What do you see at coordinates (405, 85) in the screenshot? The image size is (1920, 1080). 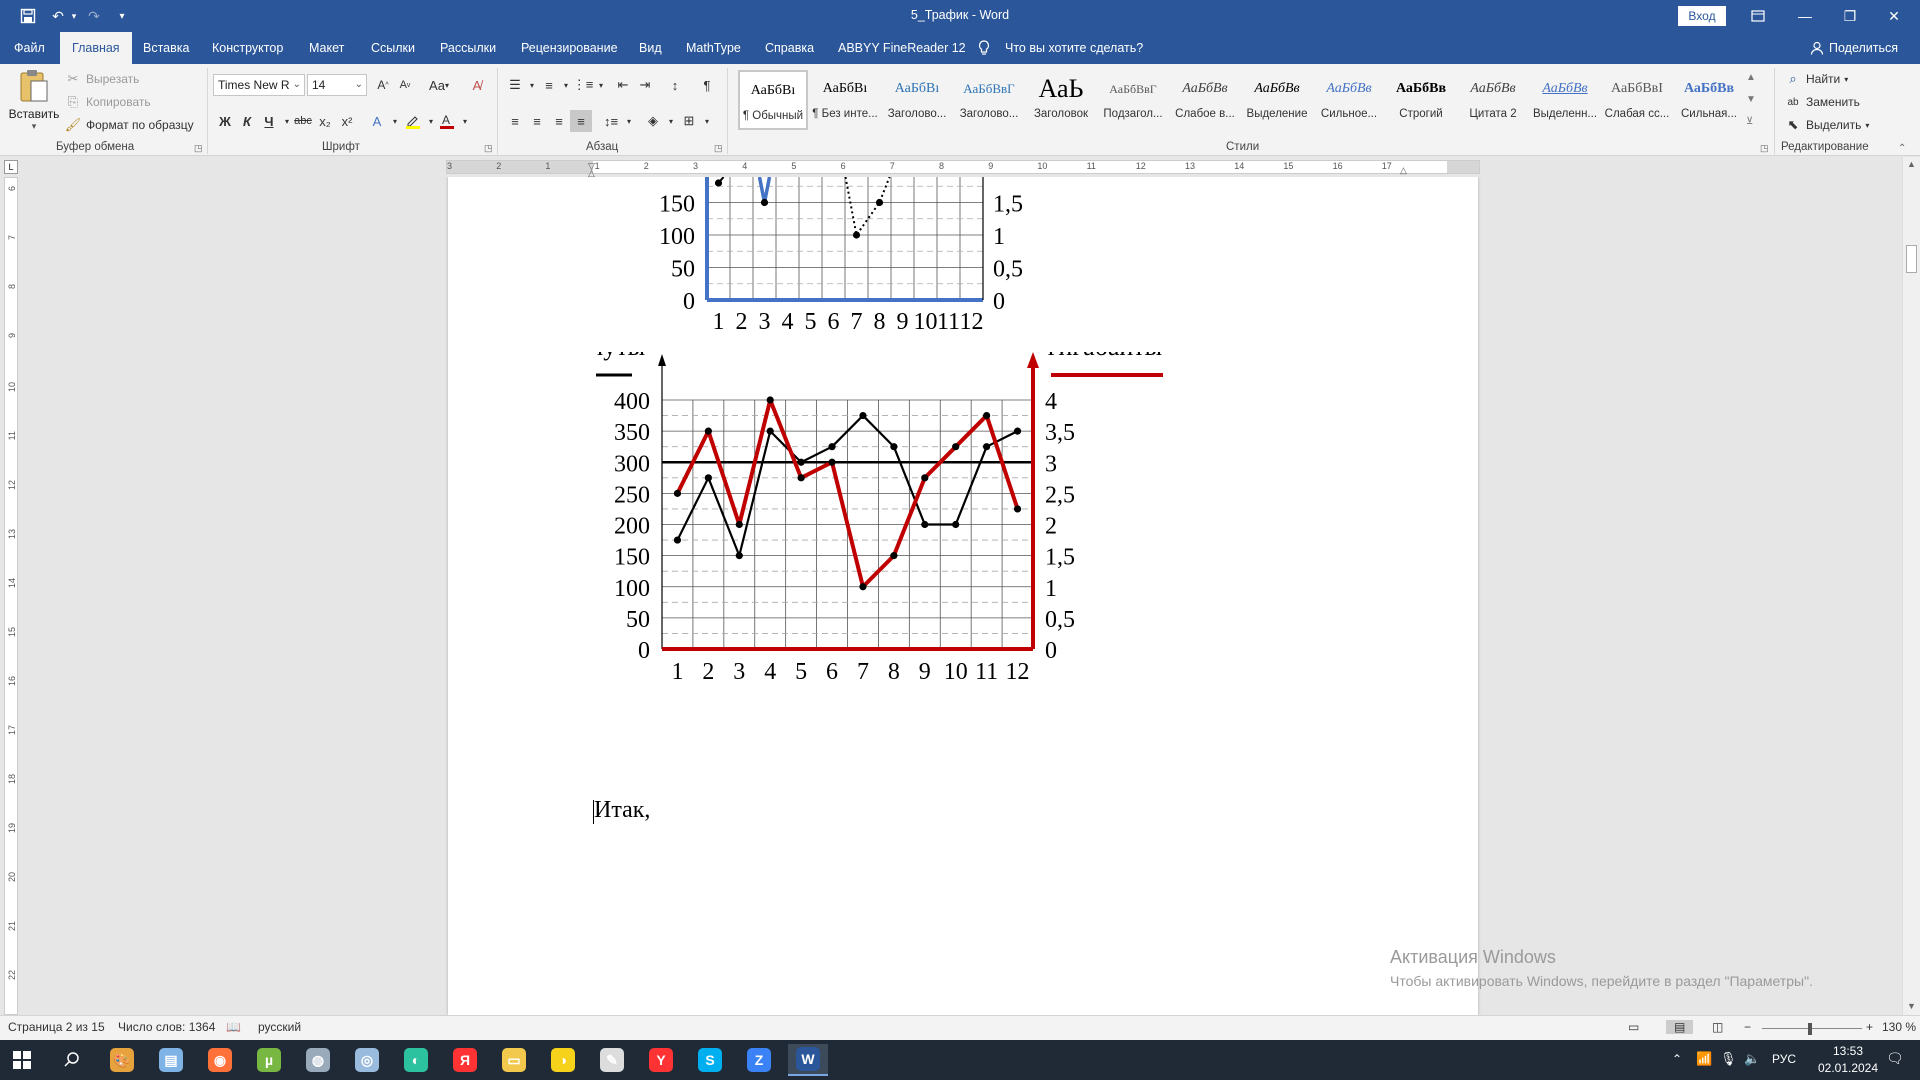 I see `shrink-font-icon: Av` at bounding box center [405, 85].